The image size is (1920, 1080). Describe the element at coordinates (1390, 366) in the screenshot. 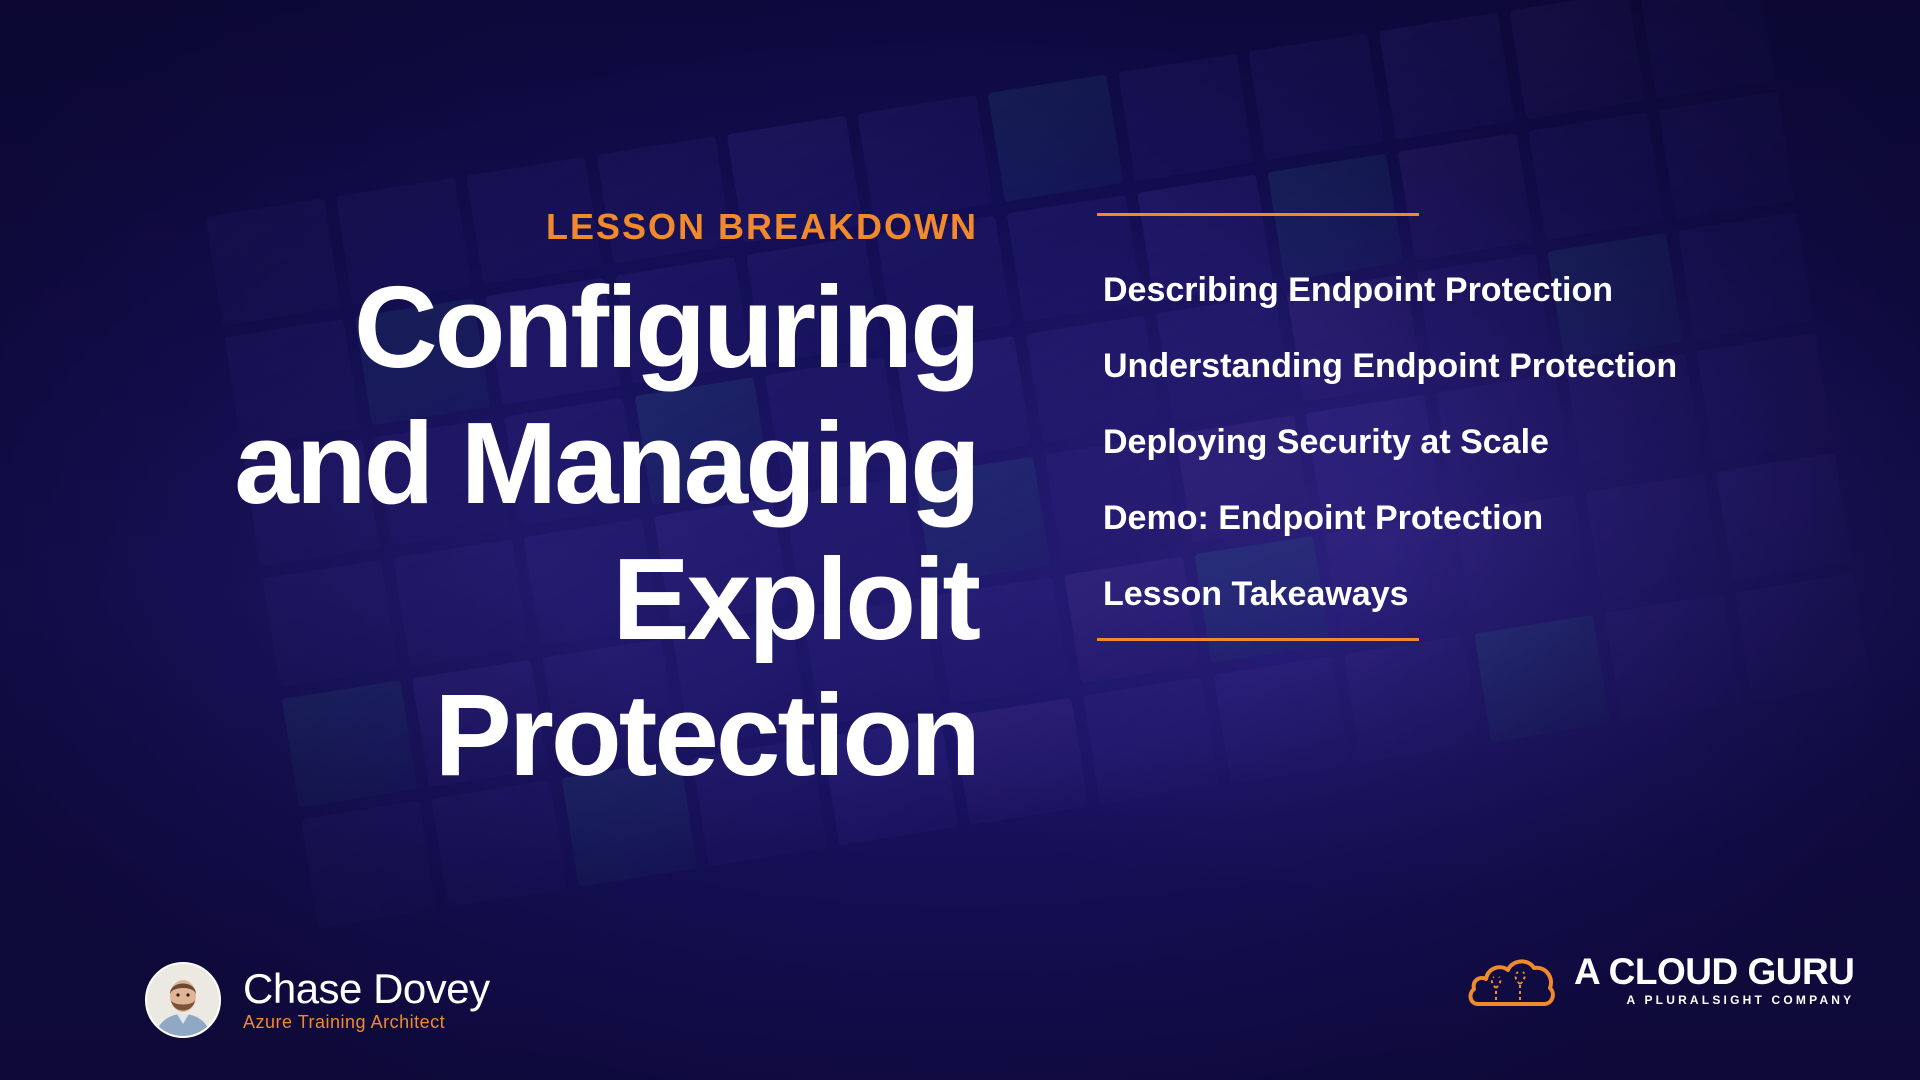

I see `topic-item: Understanding Endpoint Protection` at that location.